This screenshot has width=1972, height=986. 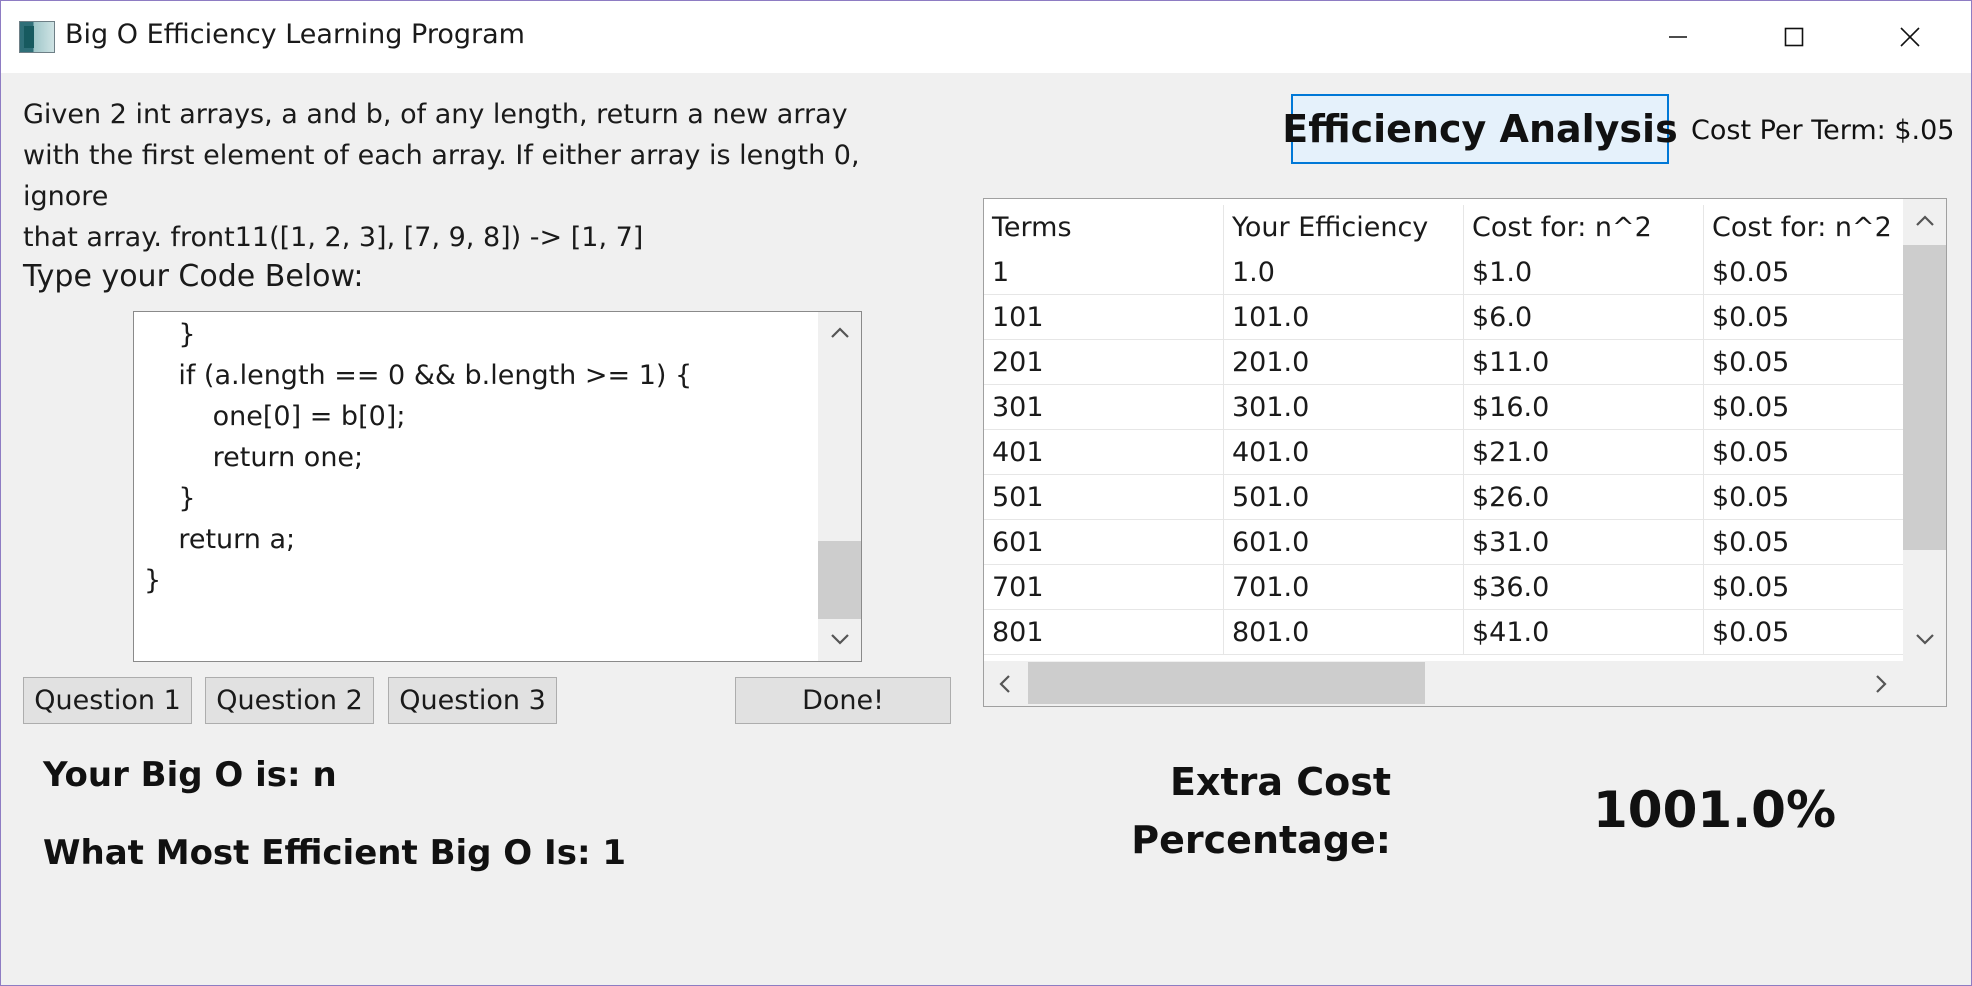 I want to click on cell-cost-n2: $26.0, so click(x=1584, y=497).